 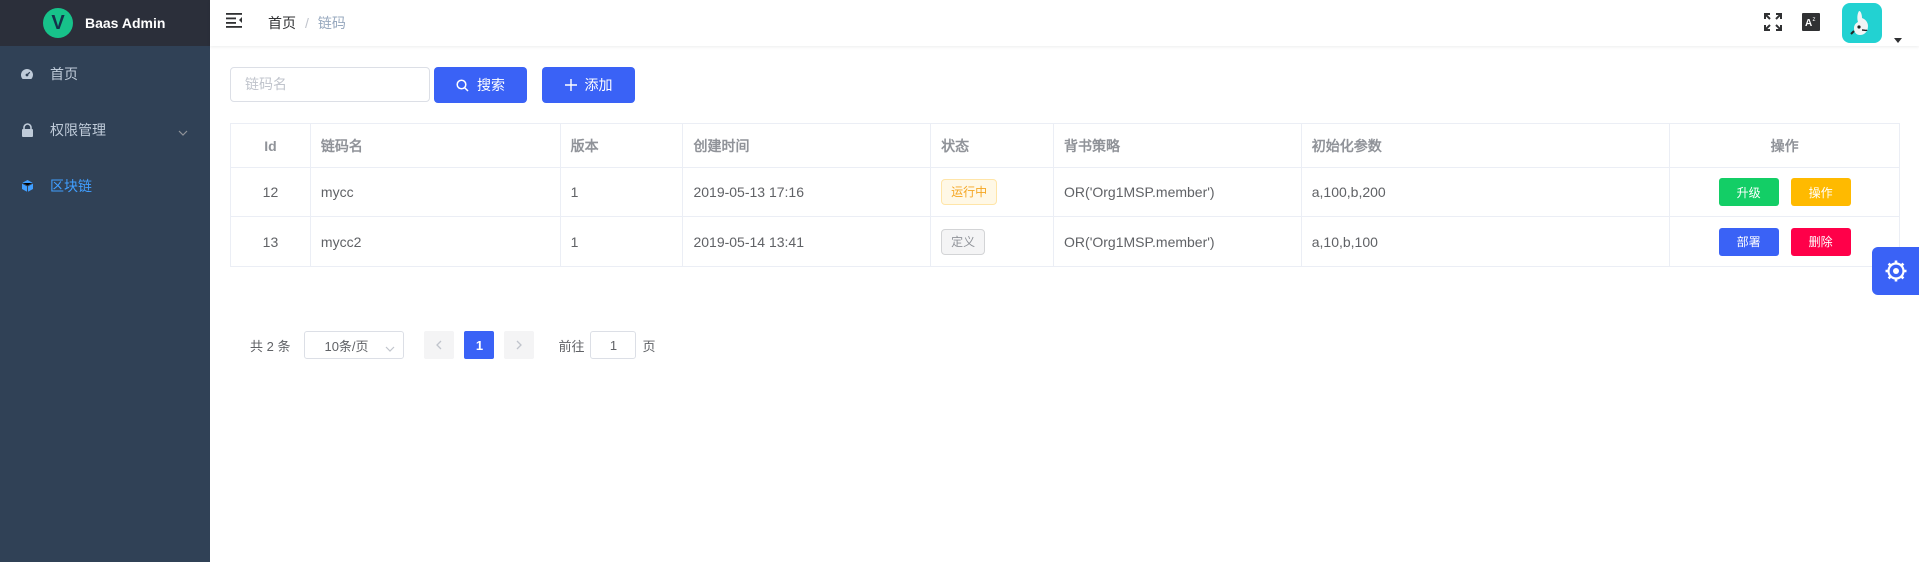 I want to click on lock-icon, so click(x=27, y=130).